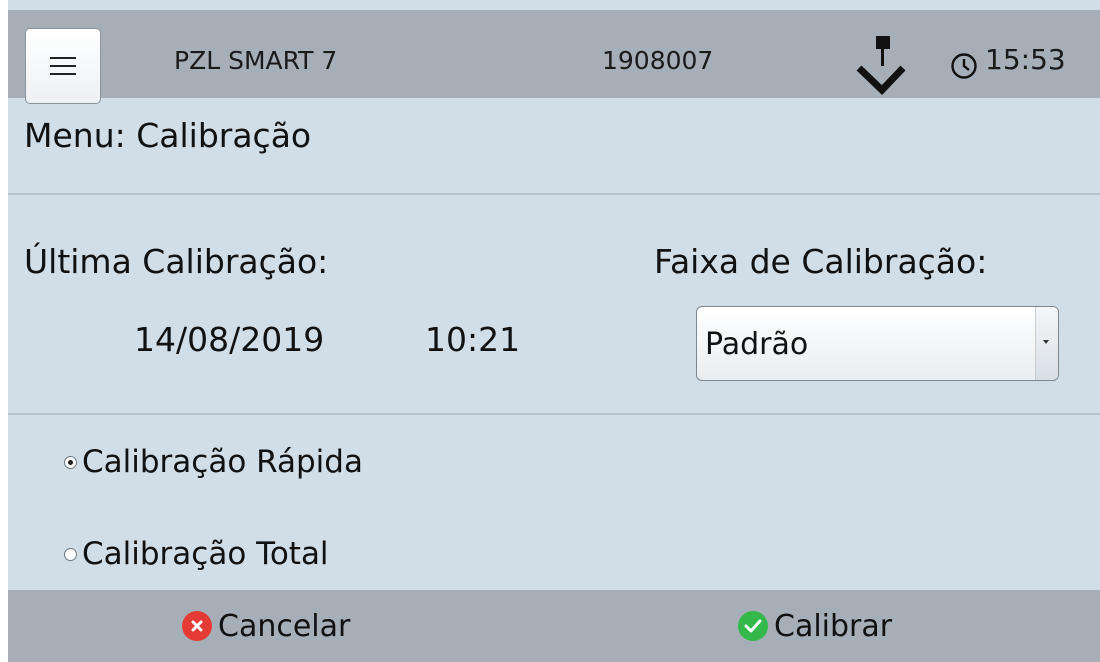  I want to click on full-calibration-option: Calibração Total, so click(196, 554).